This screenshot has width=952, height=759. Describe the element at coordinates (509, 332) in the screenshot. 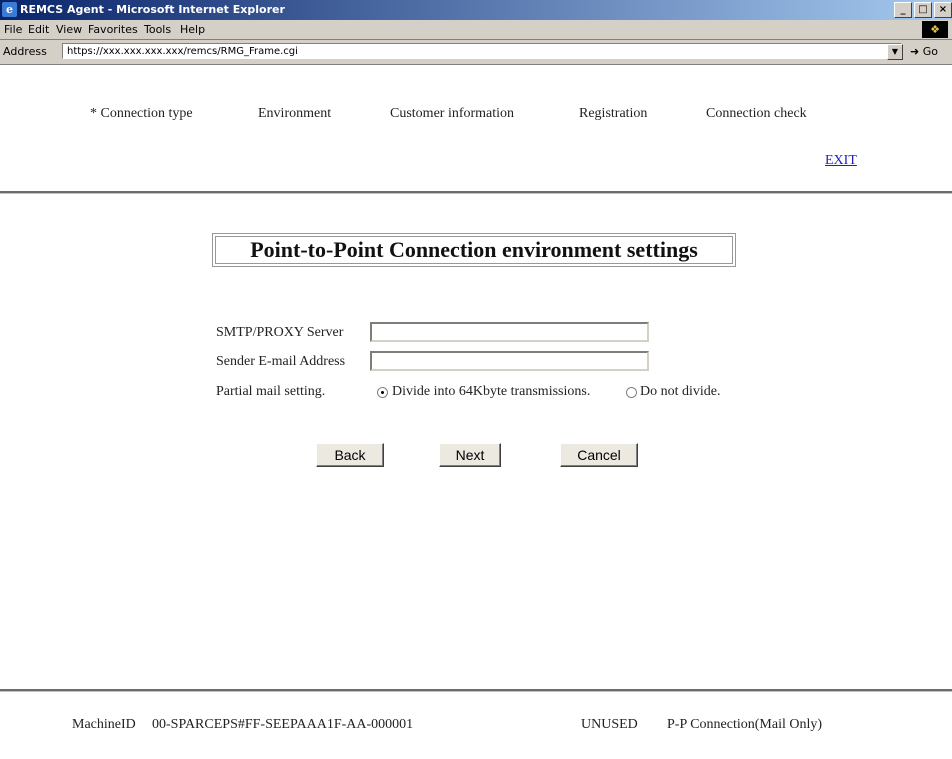

I see `smtp-proxy-server-input` at that location.